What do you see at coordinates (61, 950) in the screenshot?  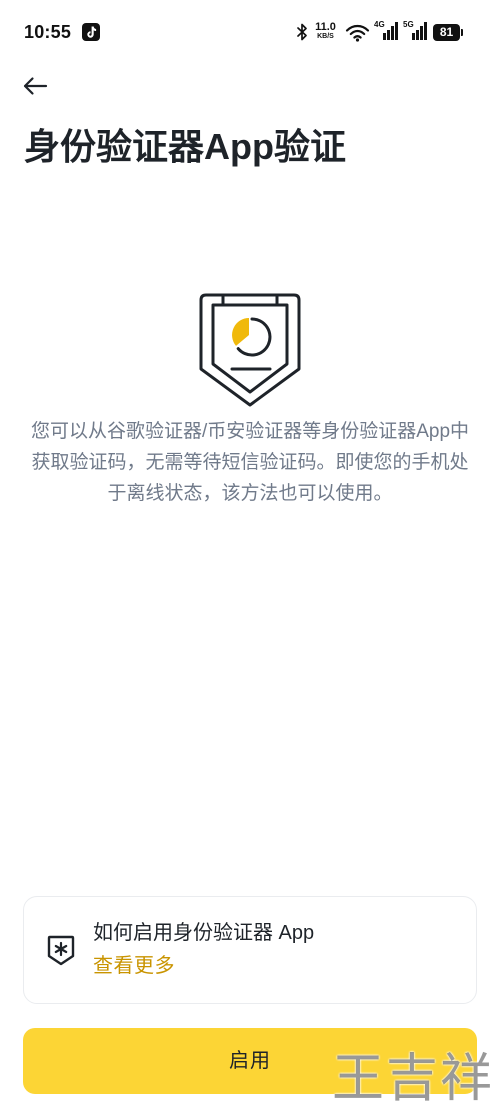 I see `shield-asterisk-icon` at bounding box center [61, 950].